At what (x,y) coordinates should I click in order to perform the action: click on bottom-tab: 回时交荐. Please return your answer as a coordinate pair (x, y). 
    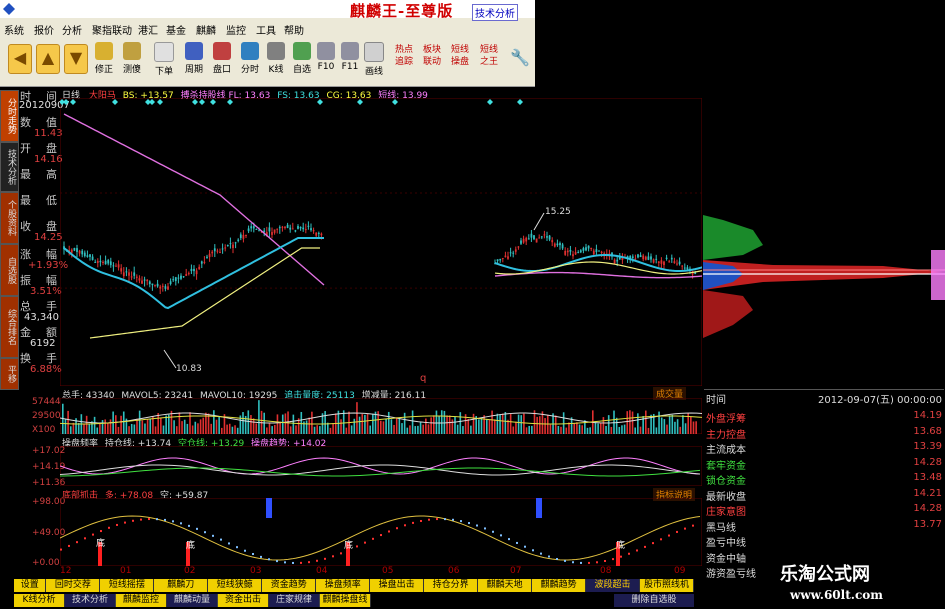
    Looking at the image, I should click on (73, 585).